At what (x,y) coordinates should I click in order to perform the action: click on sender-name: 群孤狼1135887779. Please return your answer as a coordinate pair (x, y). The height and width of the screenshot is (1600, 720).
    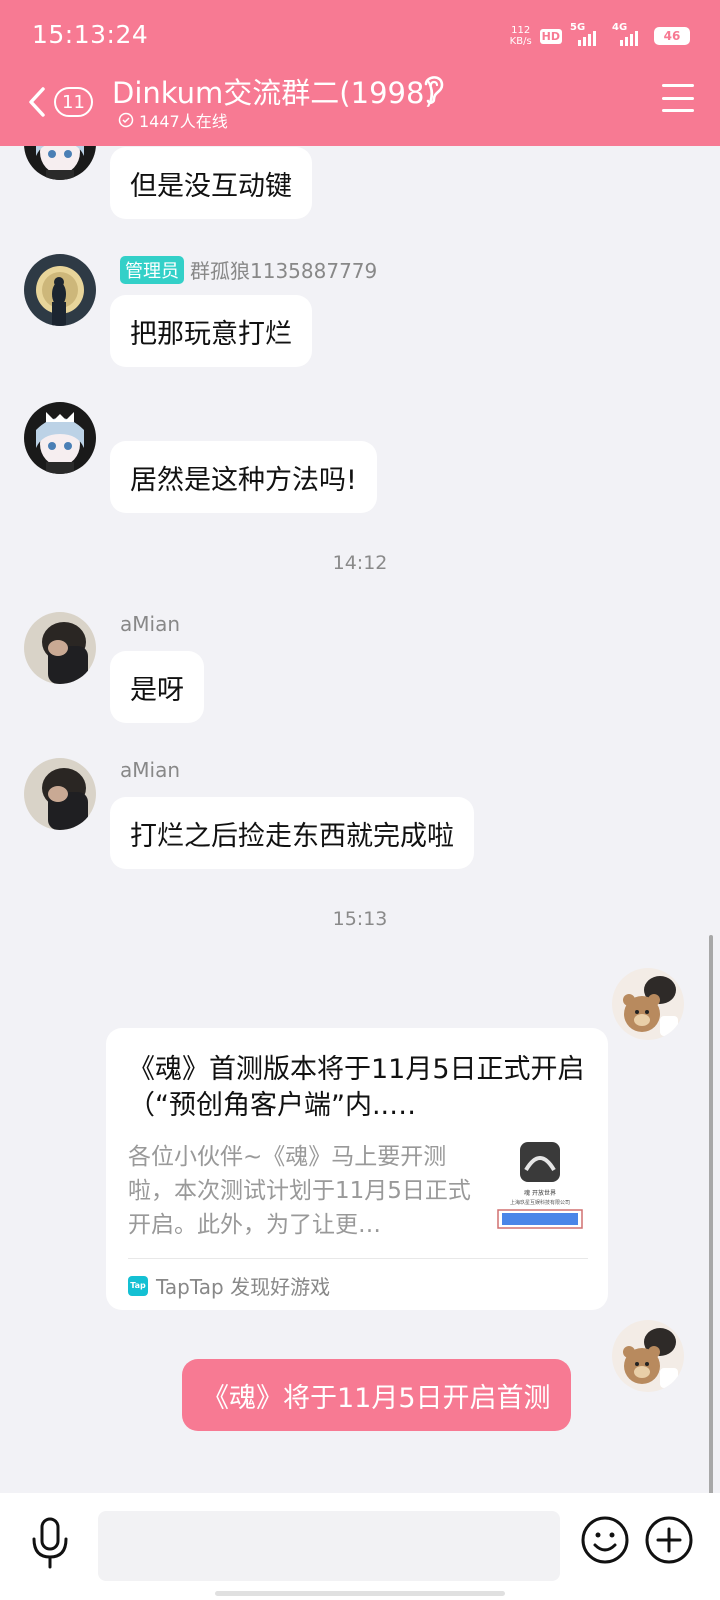
    Looking at the image, I should click on (283, 269).